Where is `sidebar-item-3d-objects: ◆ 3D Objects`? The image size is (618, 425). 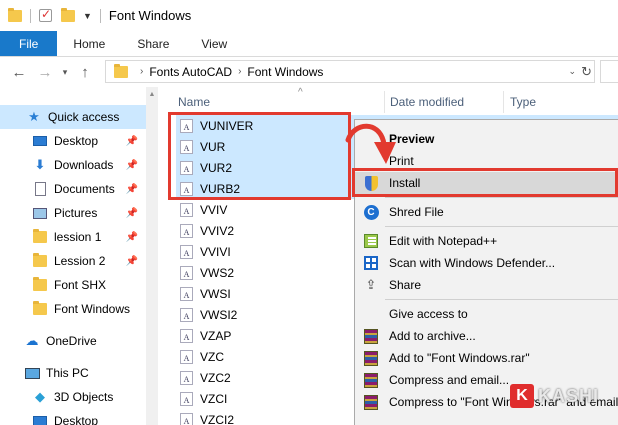
sidebar-item-3d-objects: ◆ 3D Objects is located at coordinates (73, 397).